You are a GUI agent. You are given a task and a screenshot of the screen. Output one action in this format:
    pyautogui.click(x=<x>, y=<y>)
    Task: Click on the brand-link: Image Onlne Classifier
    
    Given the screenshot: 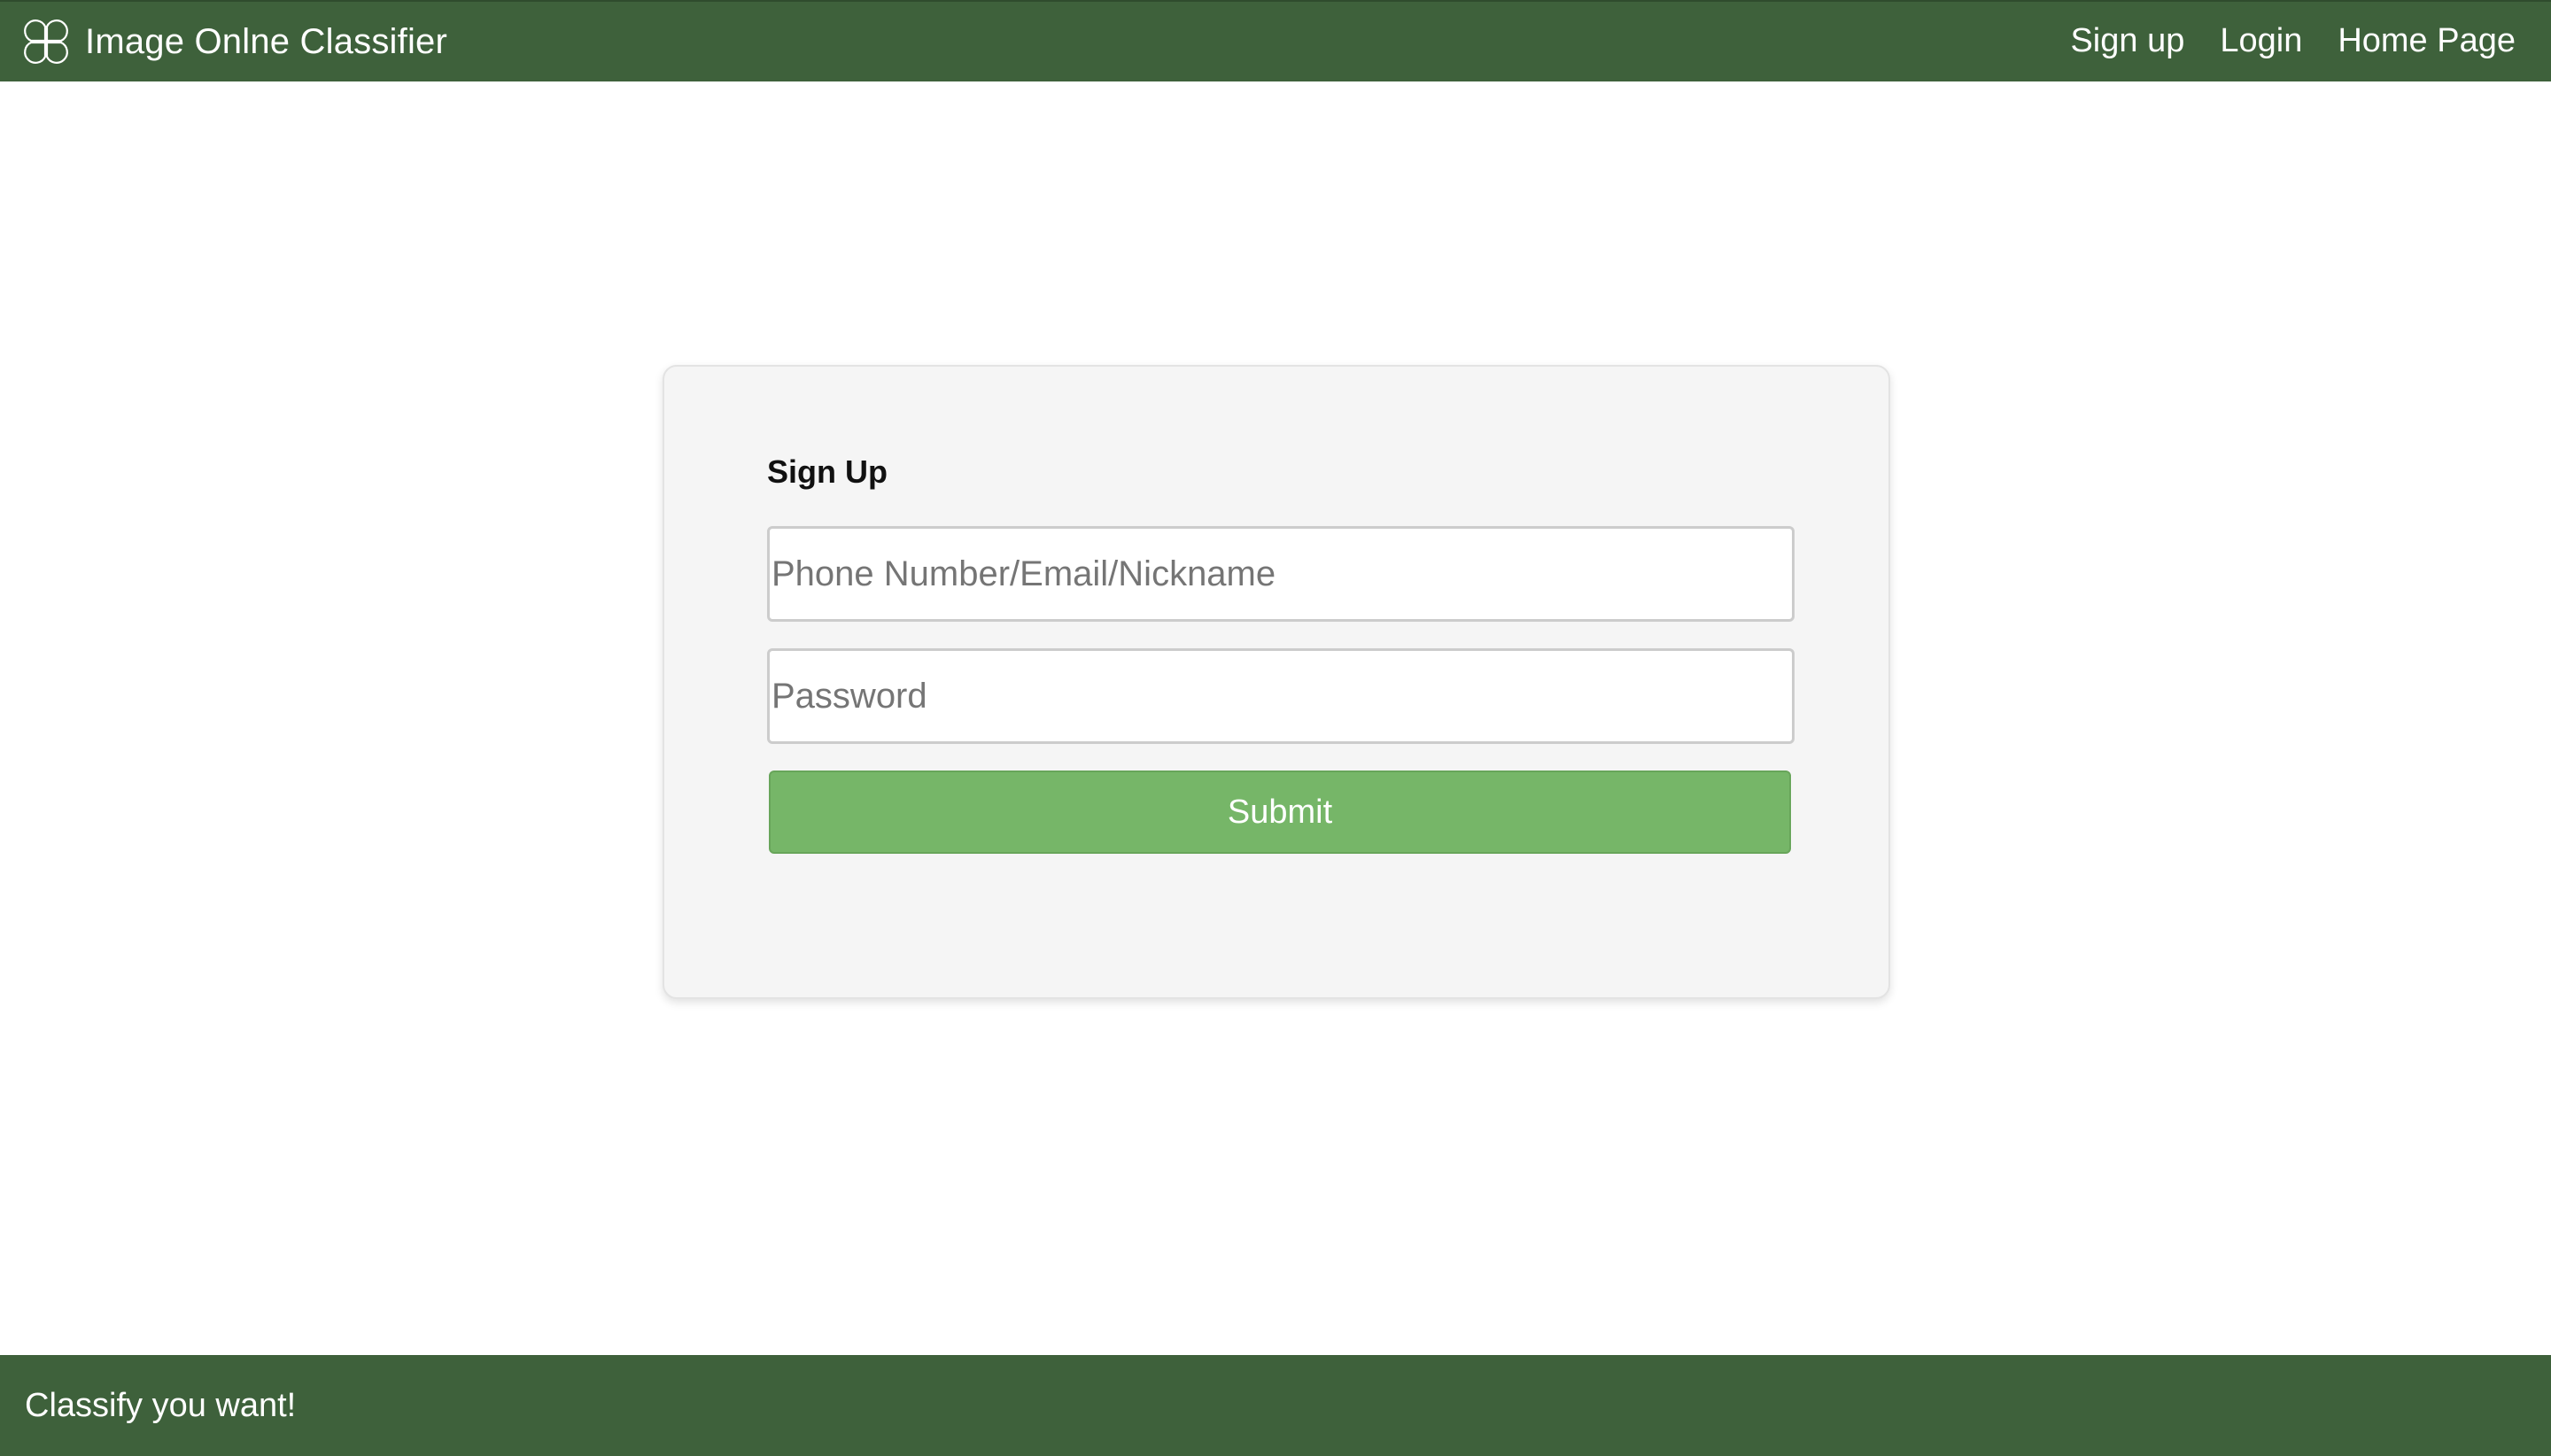 What is the action you would take?
    pyautogui.click(x=233, y=41)
    